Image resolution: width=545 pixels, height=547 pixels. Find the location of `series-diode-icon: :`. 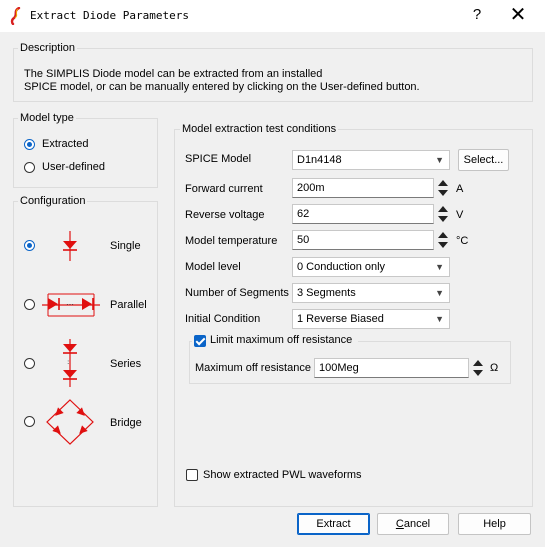

series-diode-icon: : is located at coordinates (70, 363).